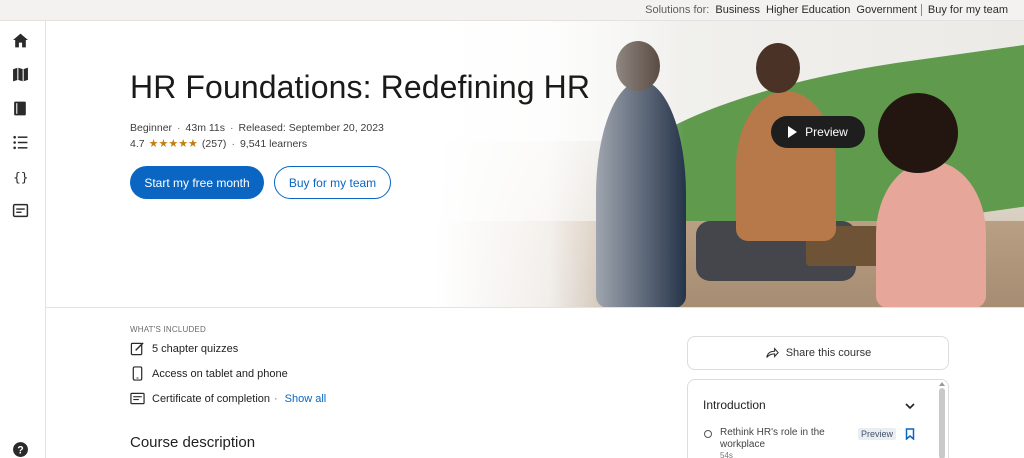 This screenshot has height=458, width=1024. What do you see at coordinates (211, 398) in the screenshot?
I see `included-item-label: Certificate of completion` at bounding box center [211, 398].